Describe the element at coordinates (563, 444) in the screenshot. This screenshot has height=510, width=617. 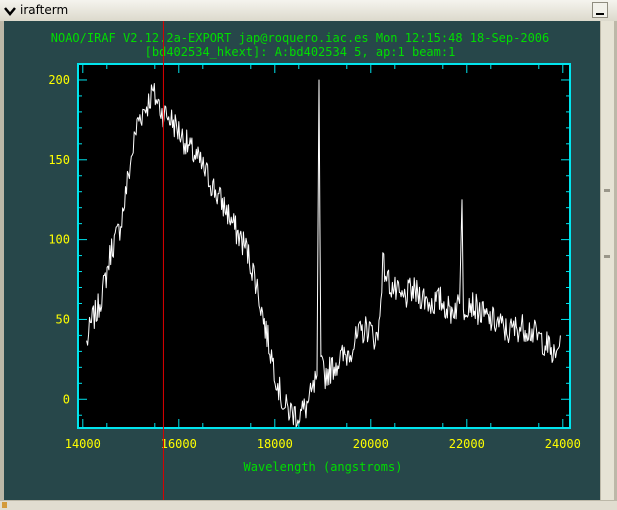
I see `x-tick-label: 24000` at that location.